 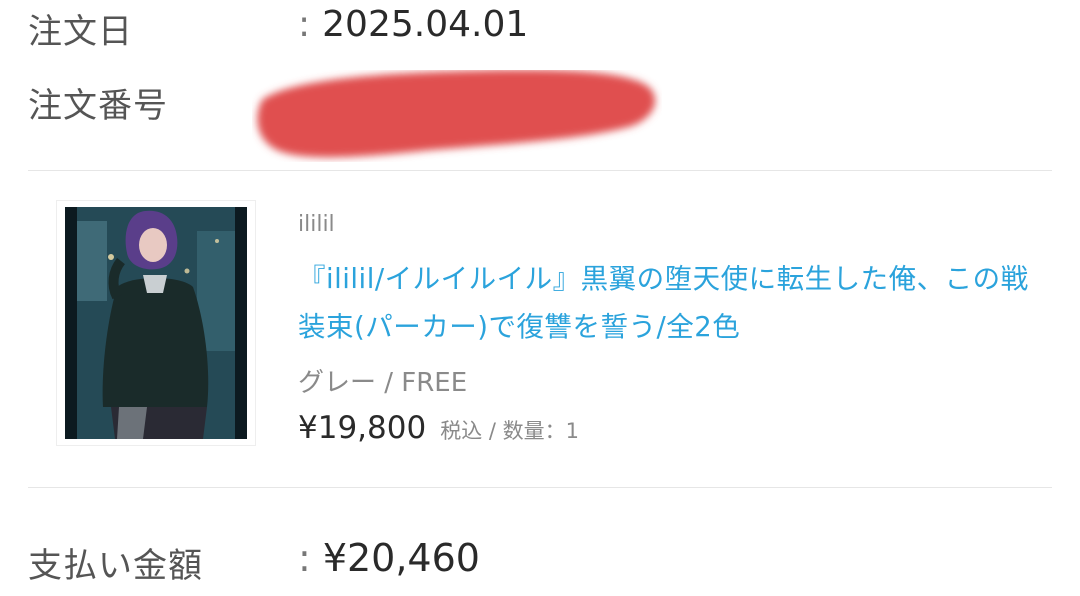 What do you see at coordinates (540, 563) in the screenshot?
I see `payment-total-row: 支払い金額 : ¥20,460` at bounding box center [540, 563].